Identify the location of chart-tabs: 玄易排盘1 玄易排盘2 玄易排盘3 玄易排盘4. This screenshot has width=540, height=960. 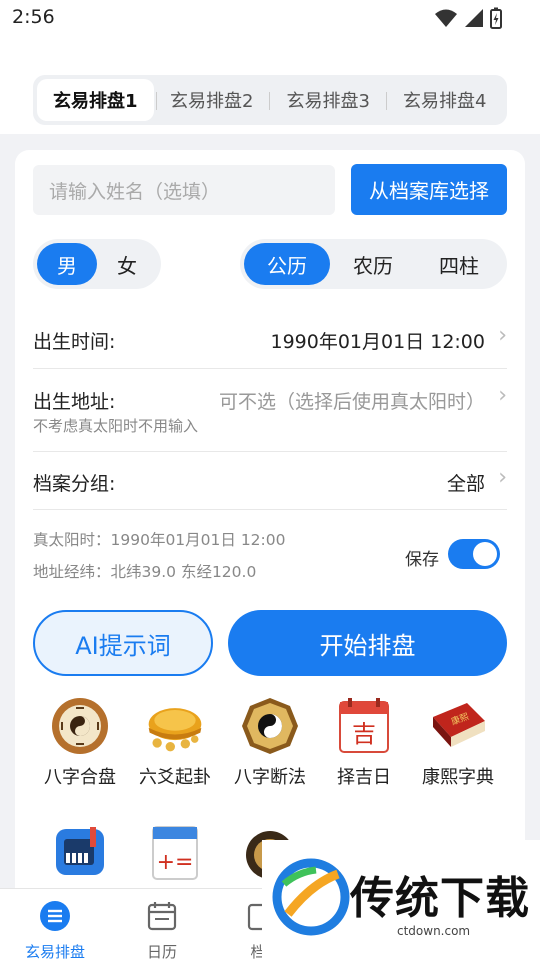
(270, 100).